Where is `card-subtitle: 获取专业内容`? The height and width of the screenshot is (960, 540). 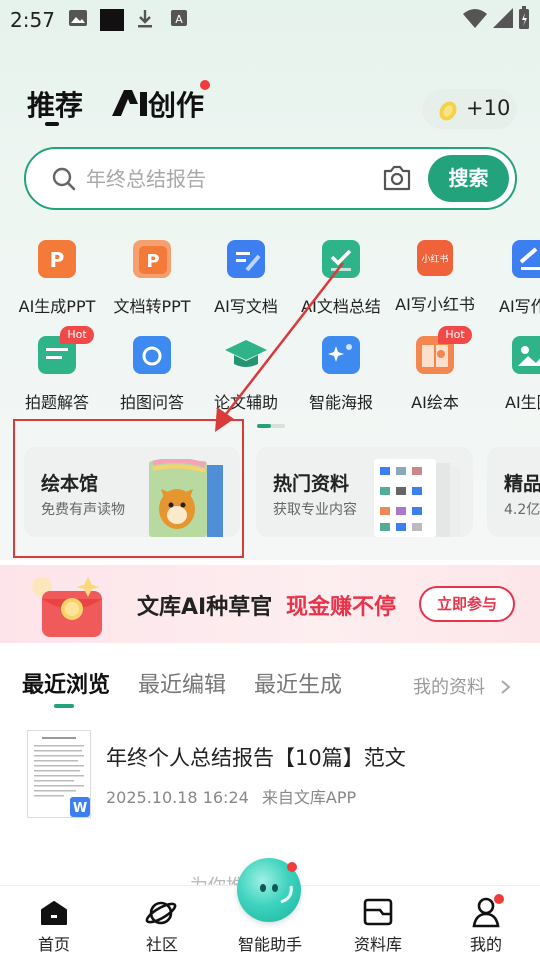
card-subtitle: 获取专业内容 is located at coordinates (315, 510).